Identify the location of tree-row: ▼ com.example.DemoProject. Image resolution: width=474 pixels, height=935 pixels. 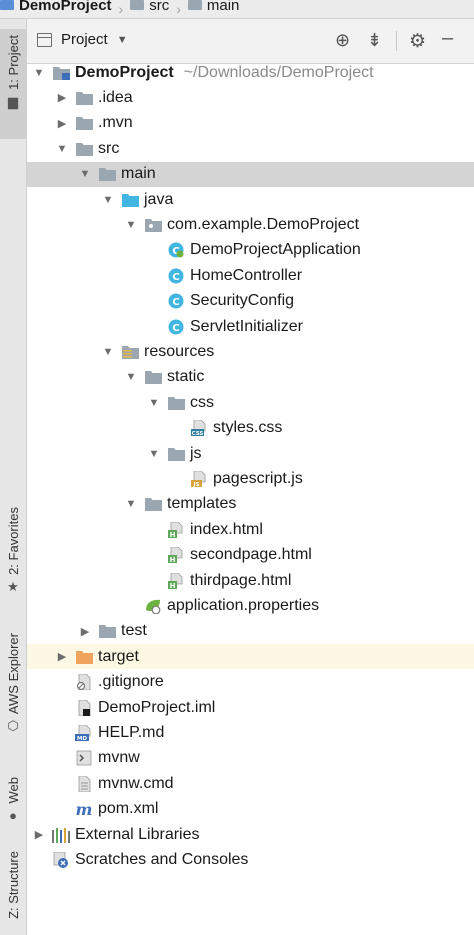
(250, 224).